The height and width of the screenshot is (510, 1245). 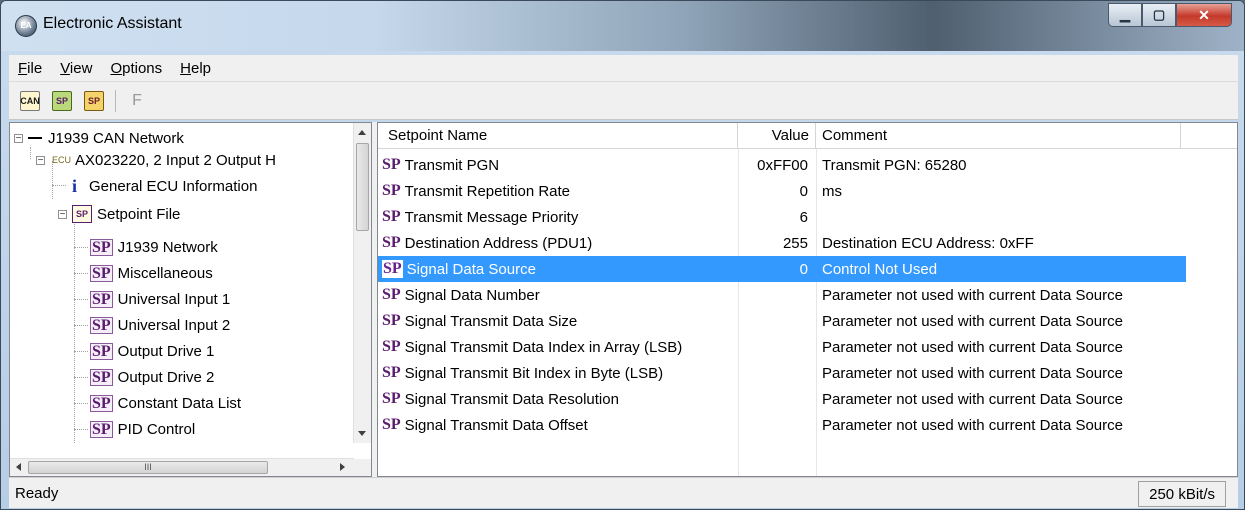 I want to click on collapse-setpoint-file-toggle: −, so click(x=62, y=215).